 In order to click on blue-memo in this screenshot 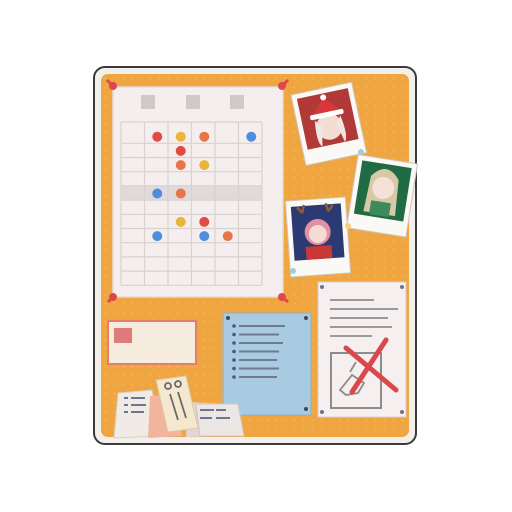, I will do `click(267, 364)`.